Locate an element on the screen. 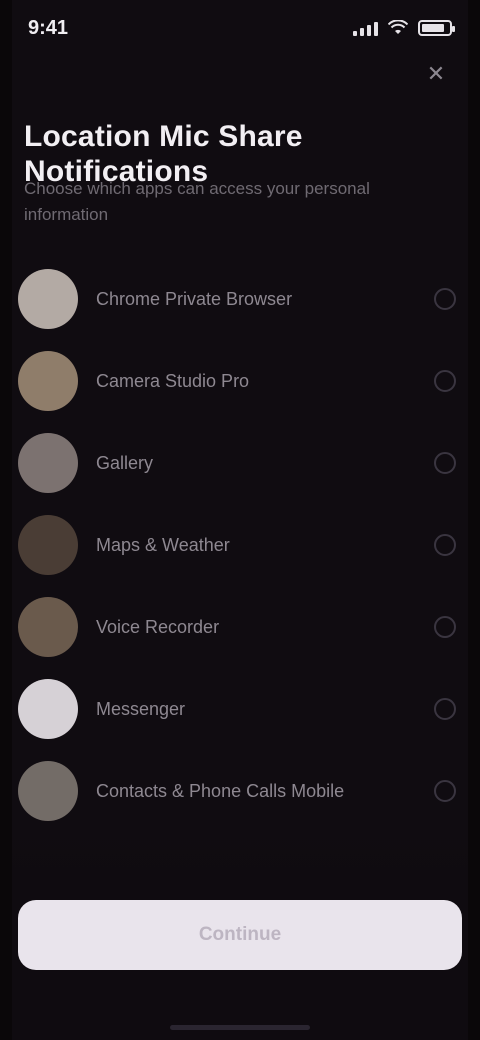  list-item: Voice Recorder is located at coordinates (237, 627).